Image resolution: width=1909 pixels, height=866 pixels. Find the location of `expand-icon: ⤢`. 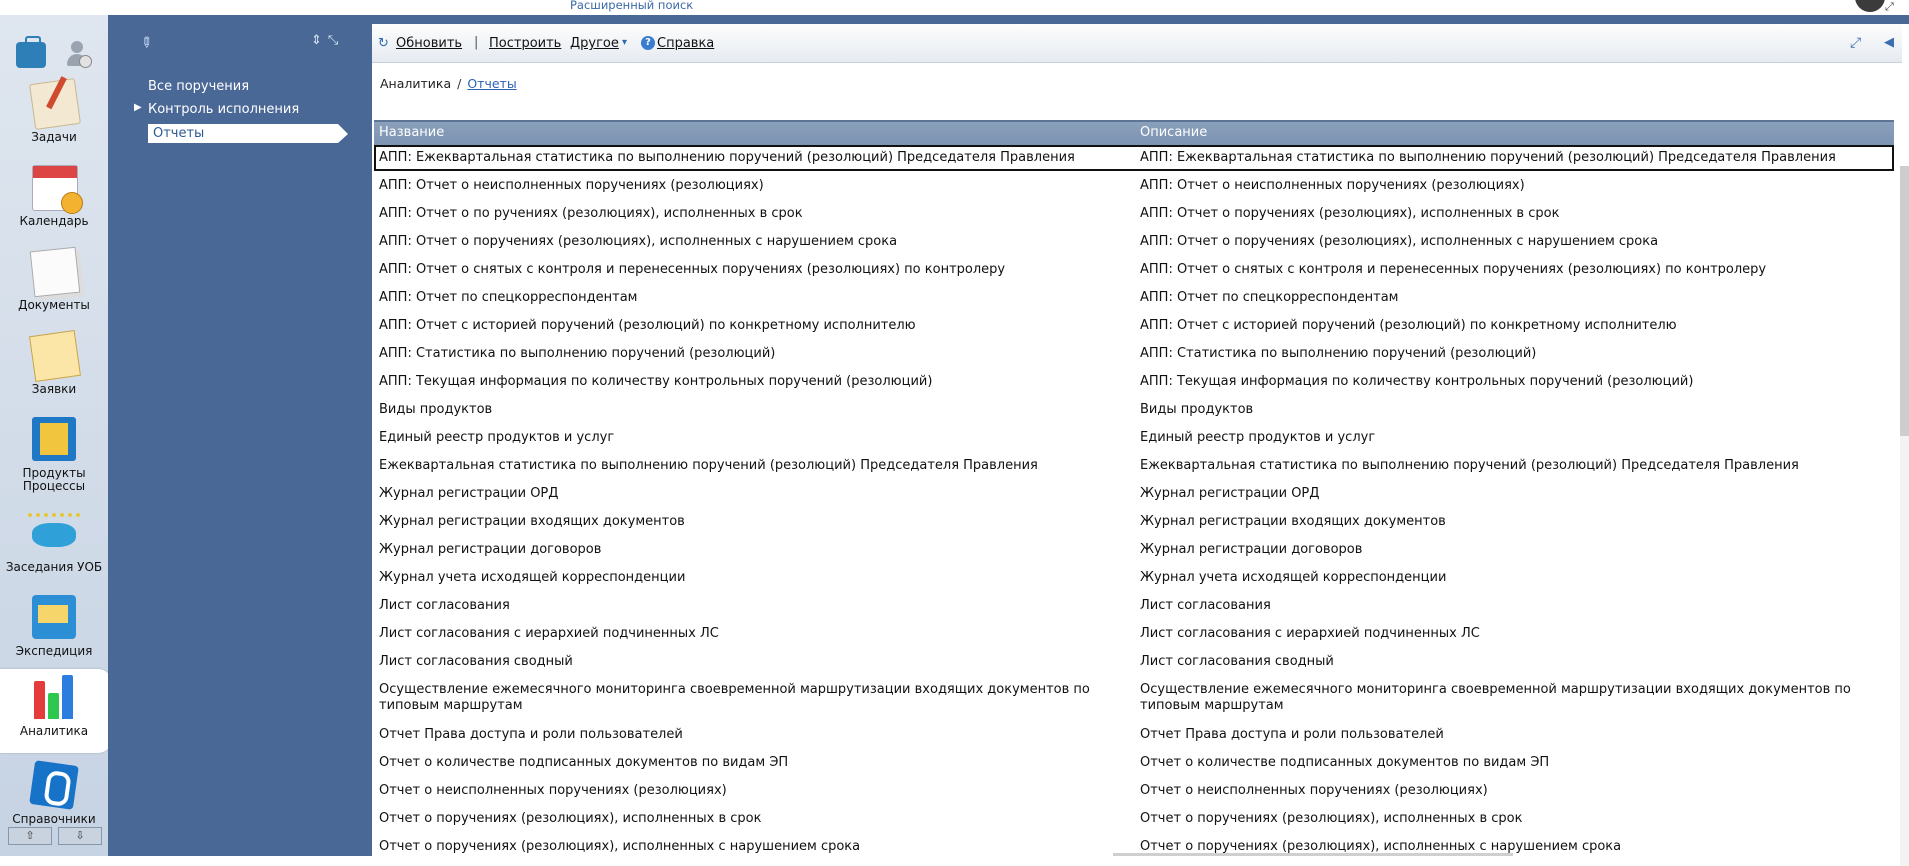

expand-icon: ⤢ is located at coordinates (1889, 7).